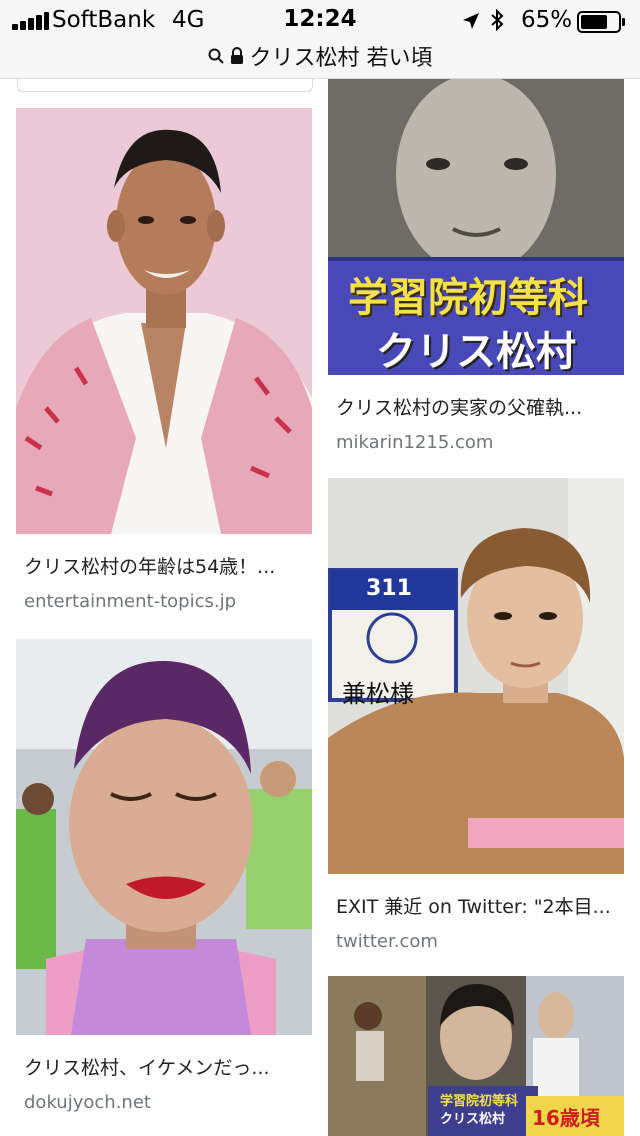 The image size is (640, 1136). I want to click on battery-icon, so click(602, 25).